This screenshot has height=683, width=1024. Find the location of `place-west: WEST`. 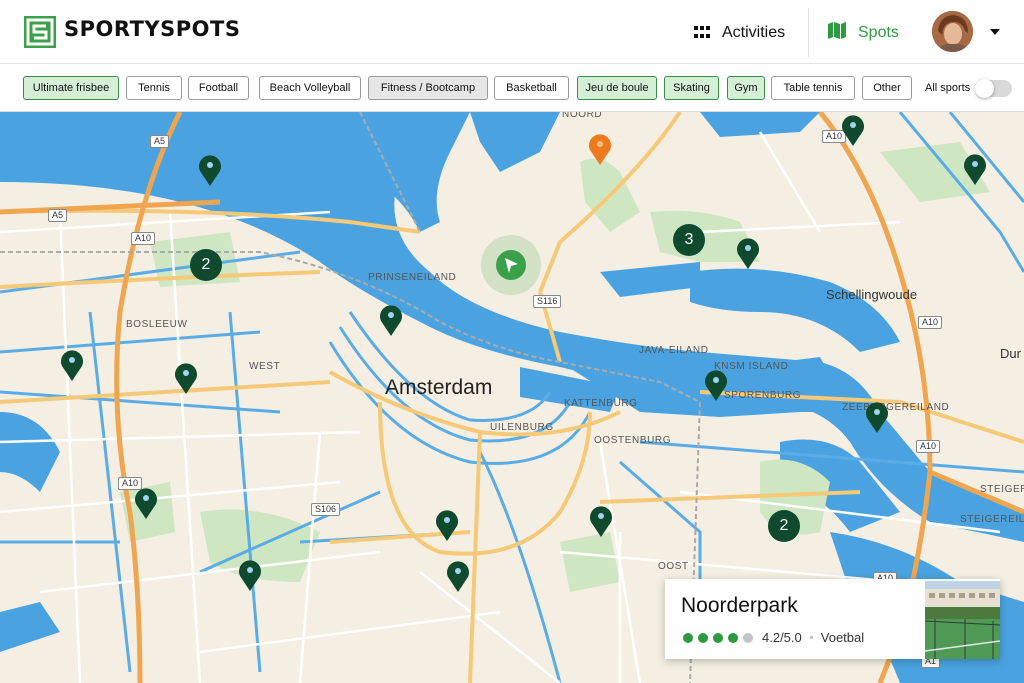

place-west: WEST is located at coordinates (265, 366).